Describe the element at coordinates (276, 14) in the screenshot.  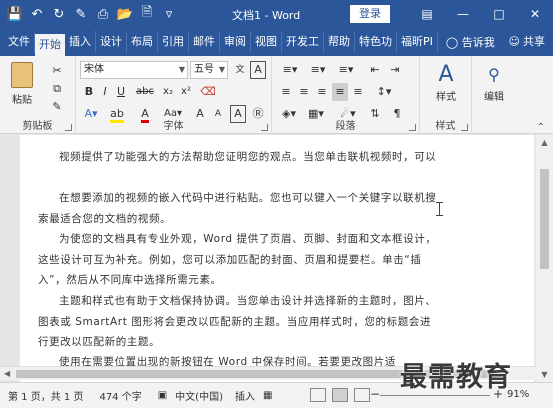
I see `title-bar: 💾 ↶ ↻ ✎ ⎙ 📂 🗎 ▿ 文档1 - Word 登录 ▤ — □ ✕` at that location.